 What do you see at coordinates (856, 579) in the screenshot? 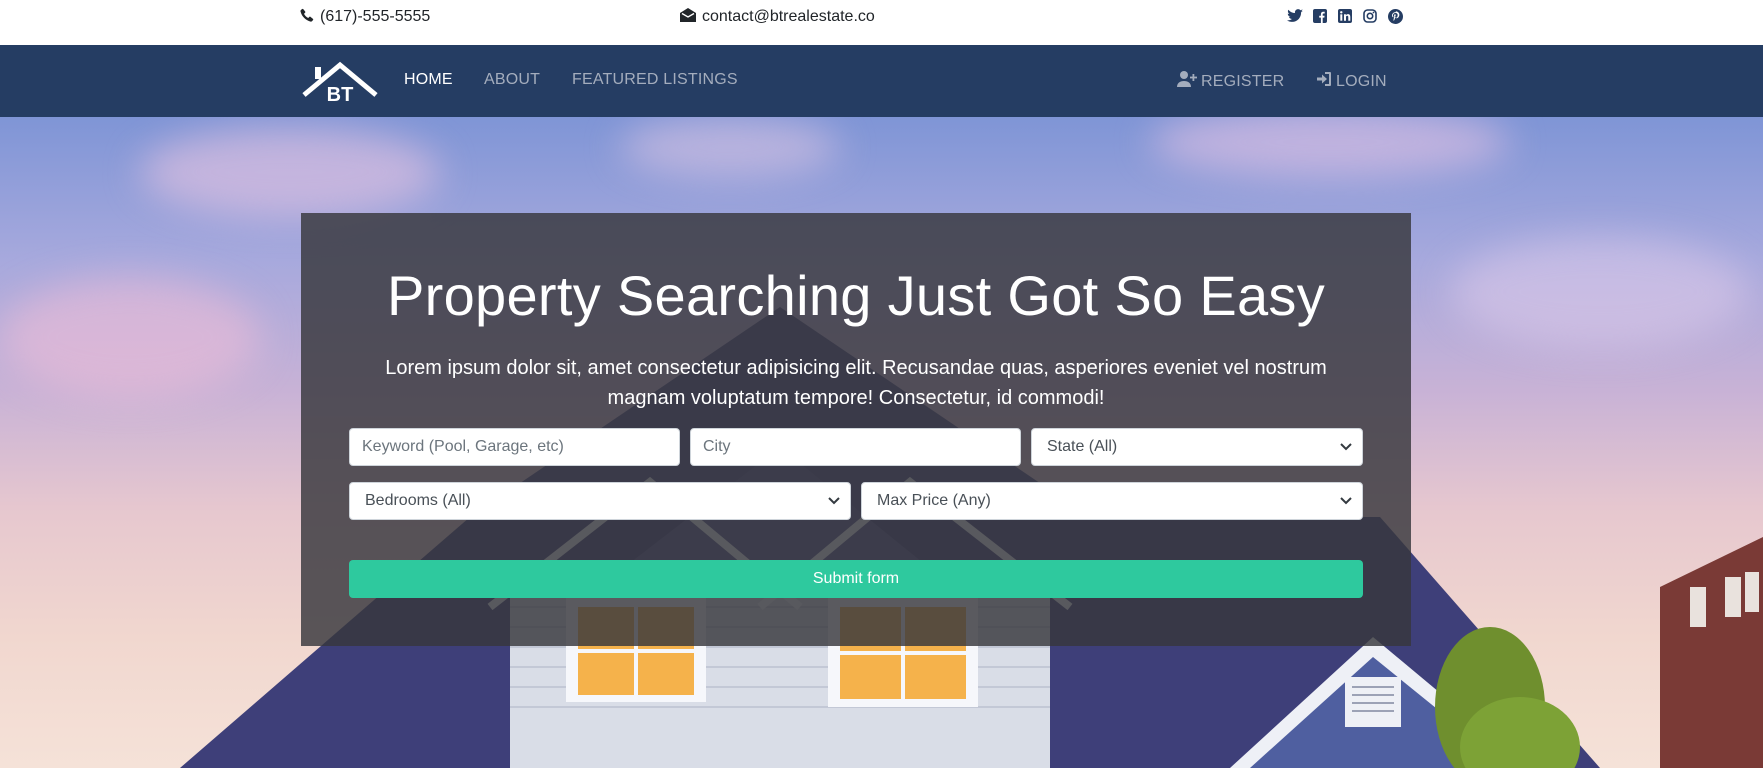
I see `submit-form-button: Submit form` at bounding box center [856, 579].